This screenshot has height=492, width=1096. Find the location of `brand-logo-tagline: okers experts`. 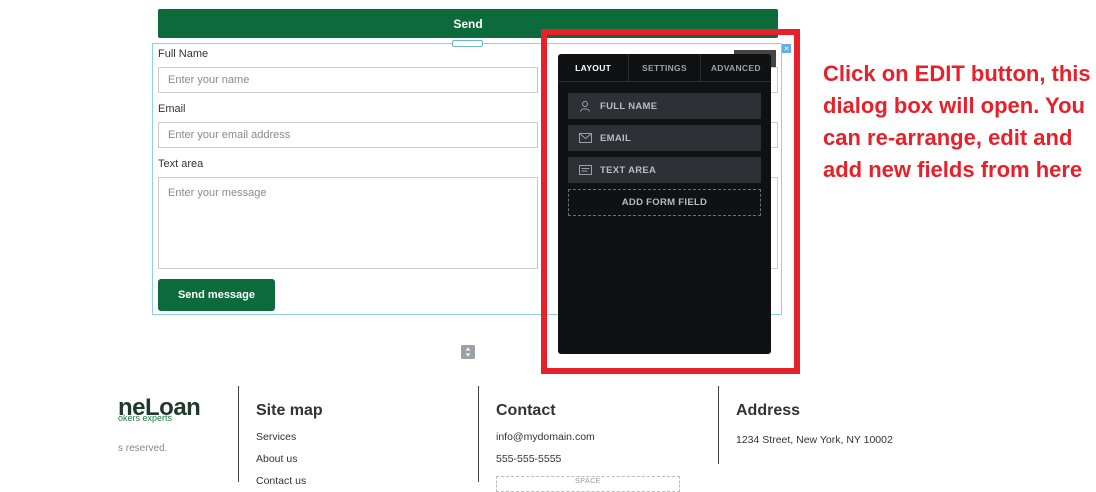

brand-logo-tagline: okers experts is located at coordinates (145, 418).